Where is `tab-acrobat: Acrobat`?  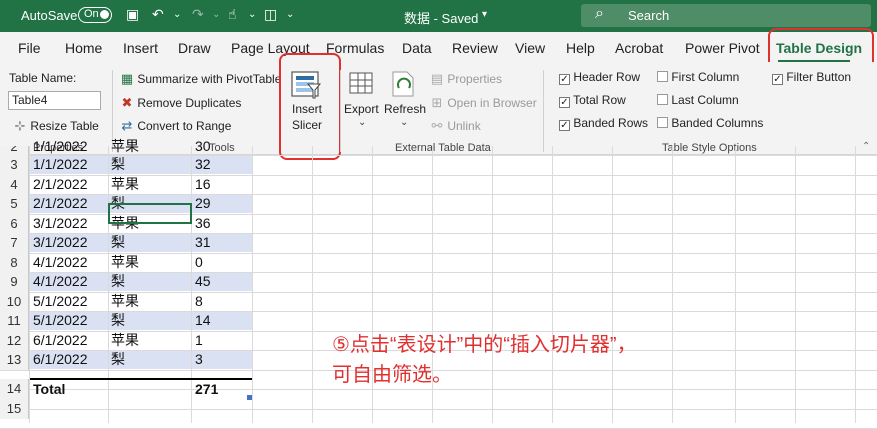
tab-acrobat: Acrobat is located at coordinates (639, 48).